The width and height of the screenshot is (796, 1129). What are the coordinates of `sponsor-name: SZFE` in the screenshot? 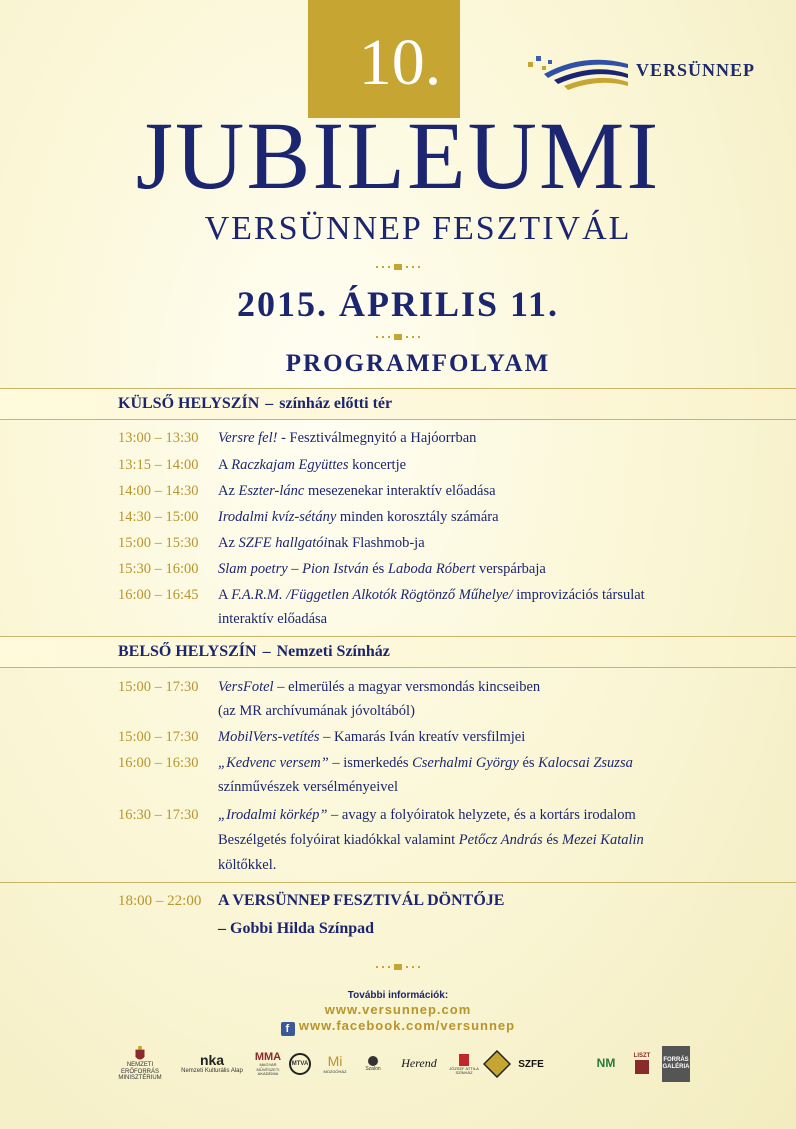 It's located at (531, 1064).